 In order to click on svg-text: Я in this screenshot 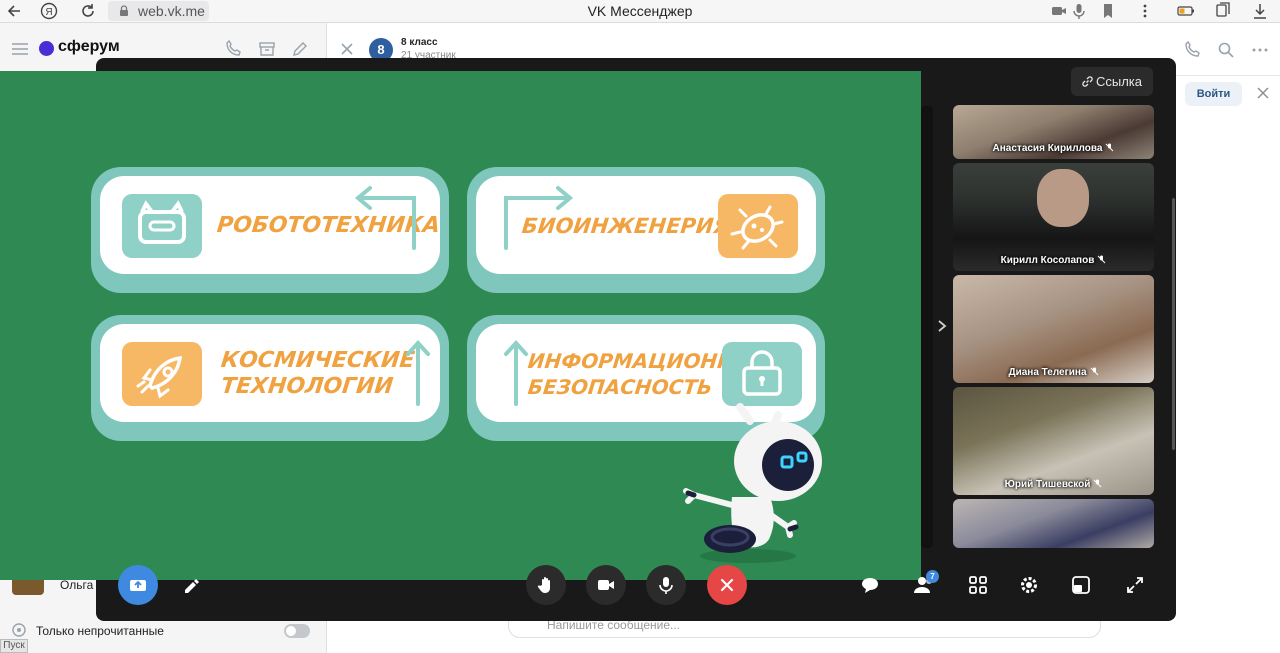, I will do `click(48, 12)`.